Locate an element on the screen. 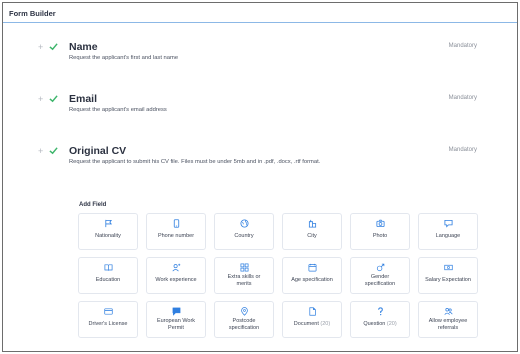  tile-age-specification: Age specification is located at coordinates (312, 275).